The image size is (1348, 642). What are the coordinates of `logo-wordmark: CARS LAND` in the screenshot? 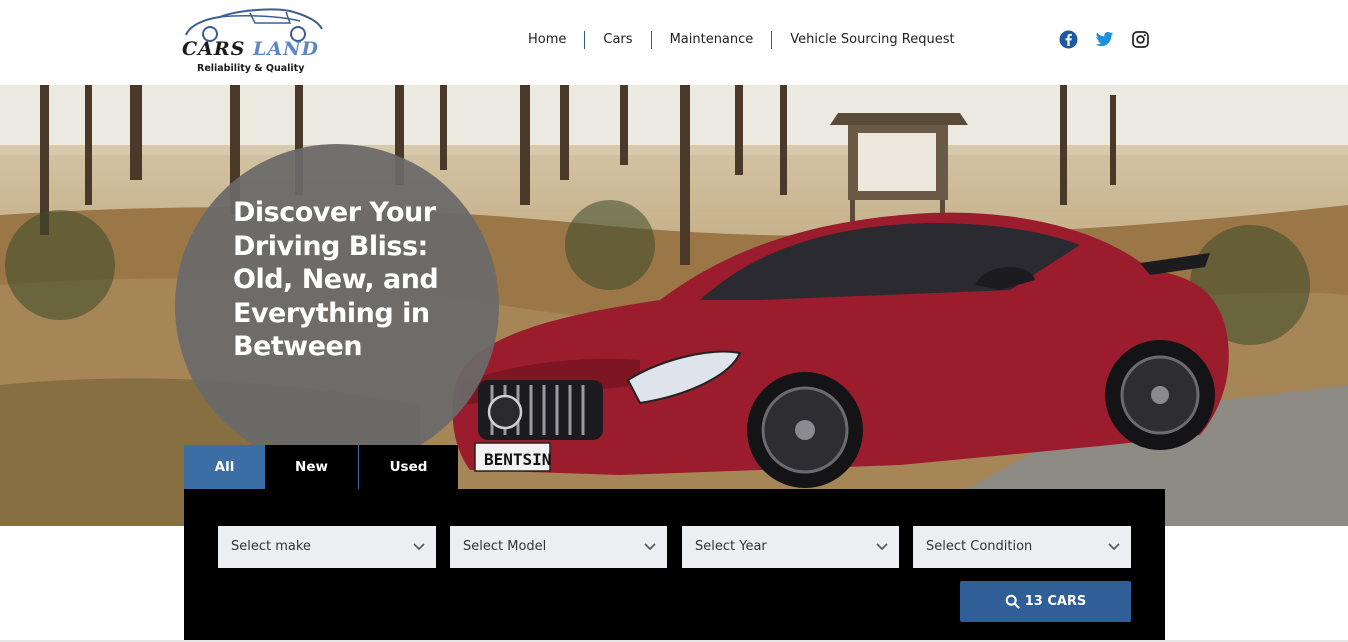 It's located at (250, 49).